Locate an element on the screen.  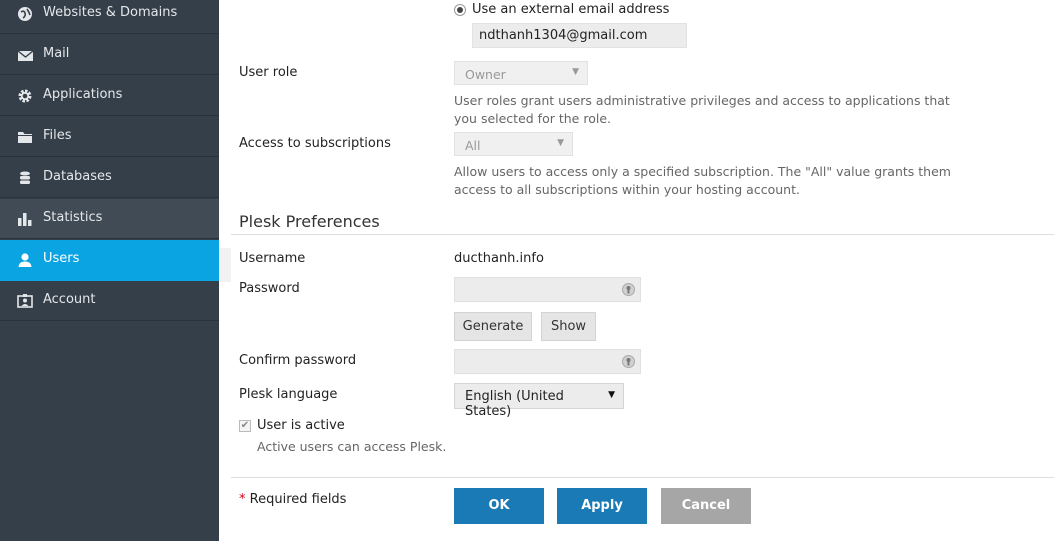
sidebar-item-label: Users is located at coordinates (61, 258).